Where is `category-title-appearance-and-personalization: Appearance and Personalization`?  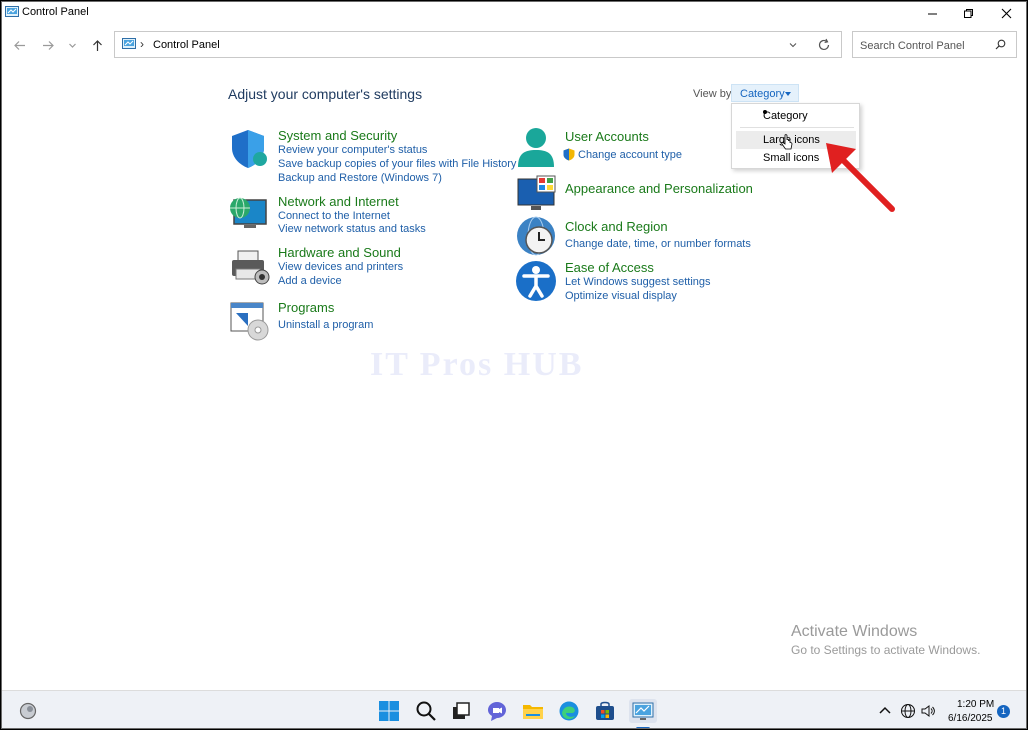
category-title-appearance-and-personalization: Appearance and Personalization is located at coordinates (659, 188).